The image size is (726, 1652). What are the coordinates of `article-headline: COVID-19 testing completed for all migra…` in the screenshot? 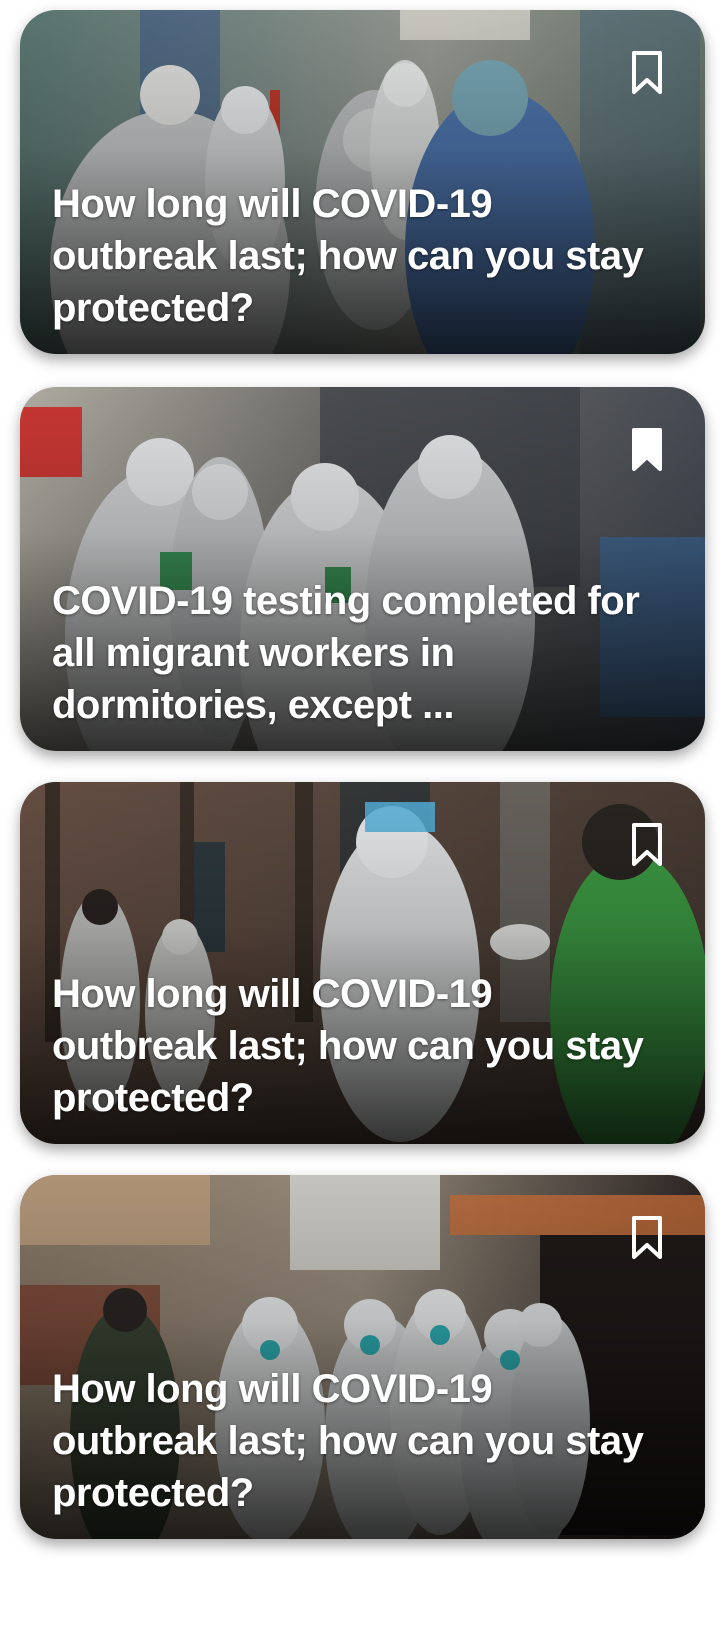 It's located at (346, 653).